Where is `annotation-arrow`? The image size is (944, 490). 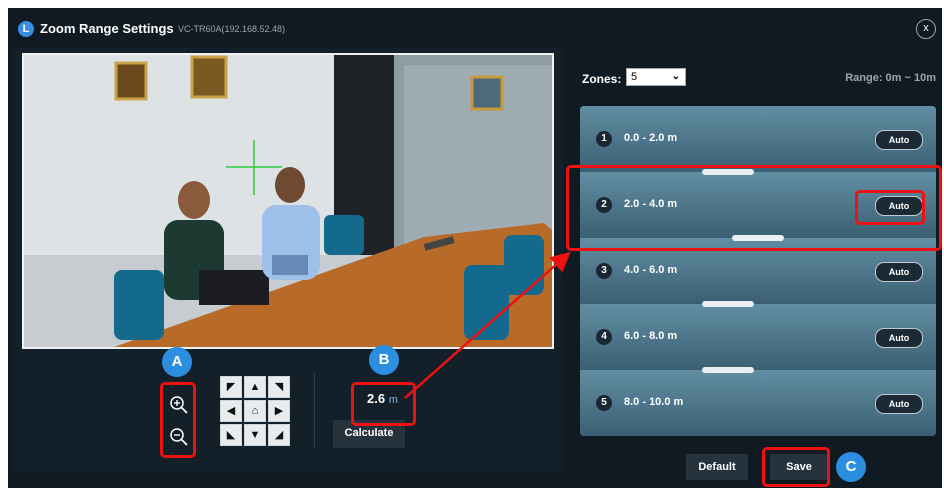 annotation-arrow is located at coordinates (487, 325).